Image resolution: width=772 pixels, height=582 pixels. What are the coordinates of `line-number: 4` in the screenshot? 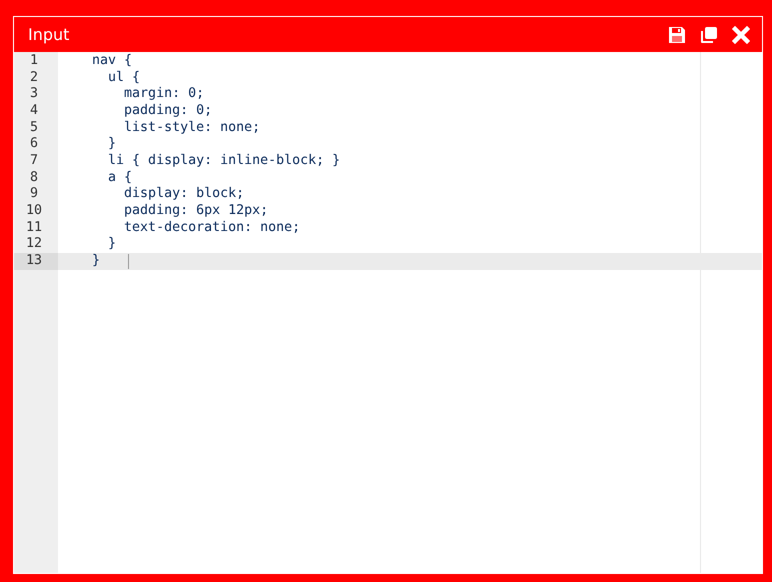 It's located at (33, 111).